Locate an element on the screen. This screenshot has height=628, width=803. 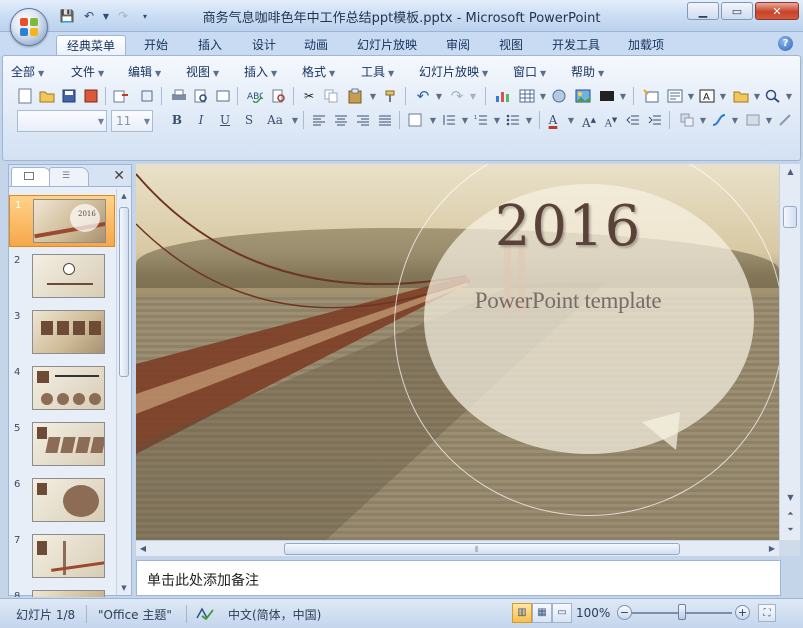
normal-view-button: ▥ is located at coordinates (522, 613).